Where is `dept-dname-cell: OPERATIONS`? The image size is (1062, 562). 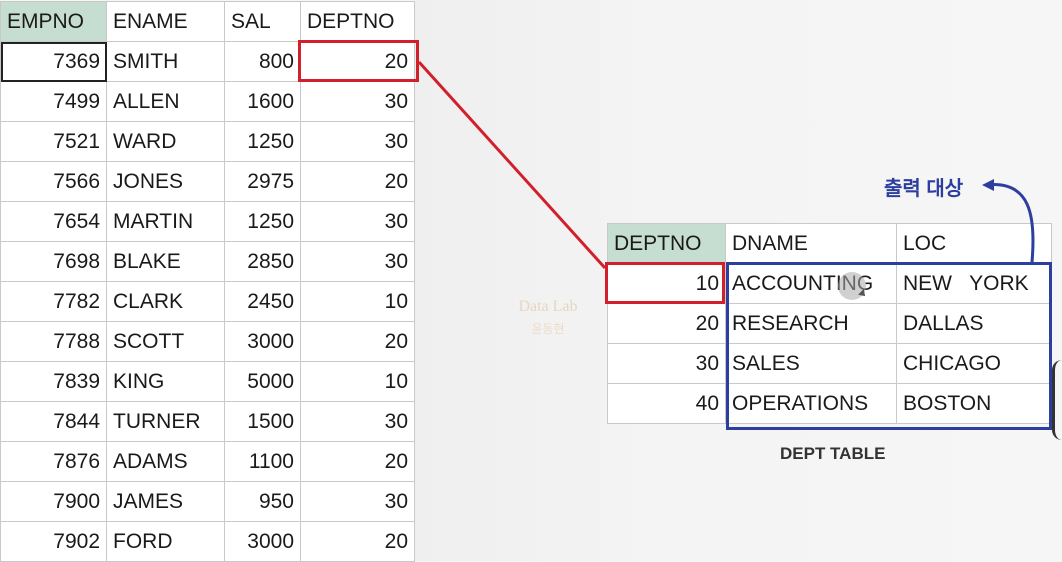
dept-dname-cell: OPERATIONS is located at coordinates (811, 403).